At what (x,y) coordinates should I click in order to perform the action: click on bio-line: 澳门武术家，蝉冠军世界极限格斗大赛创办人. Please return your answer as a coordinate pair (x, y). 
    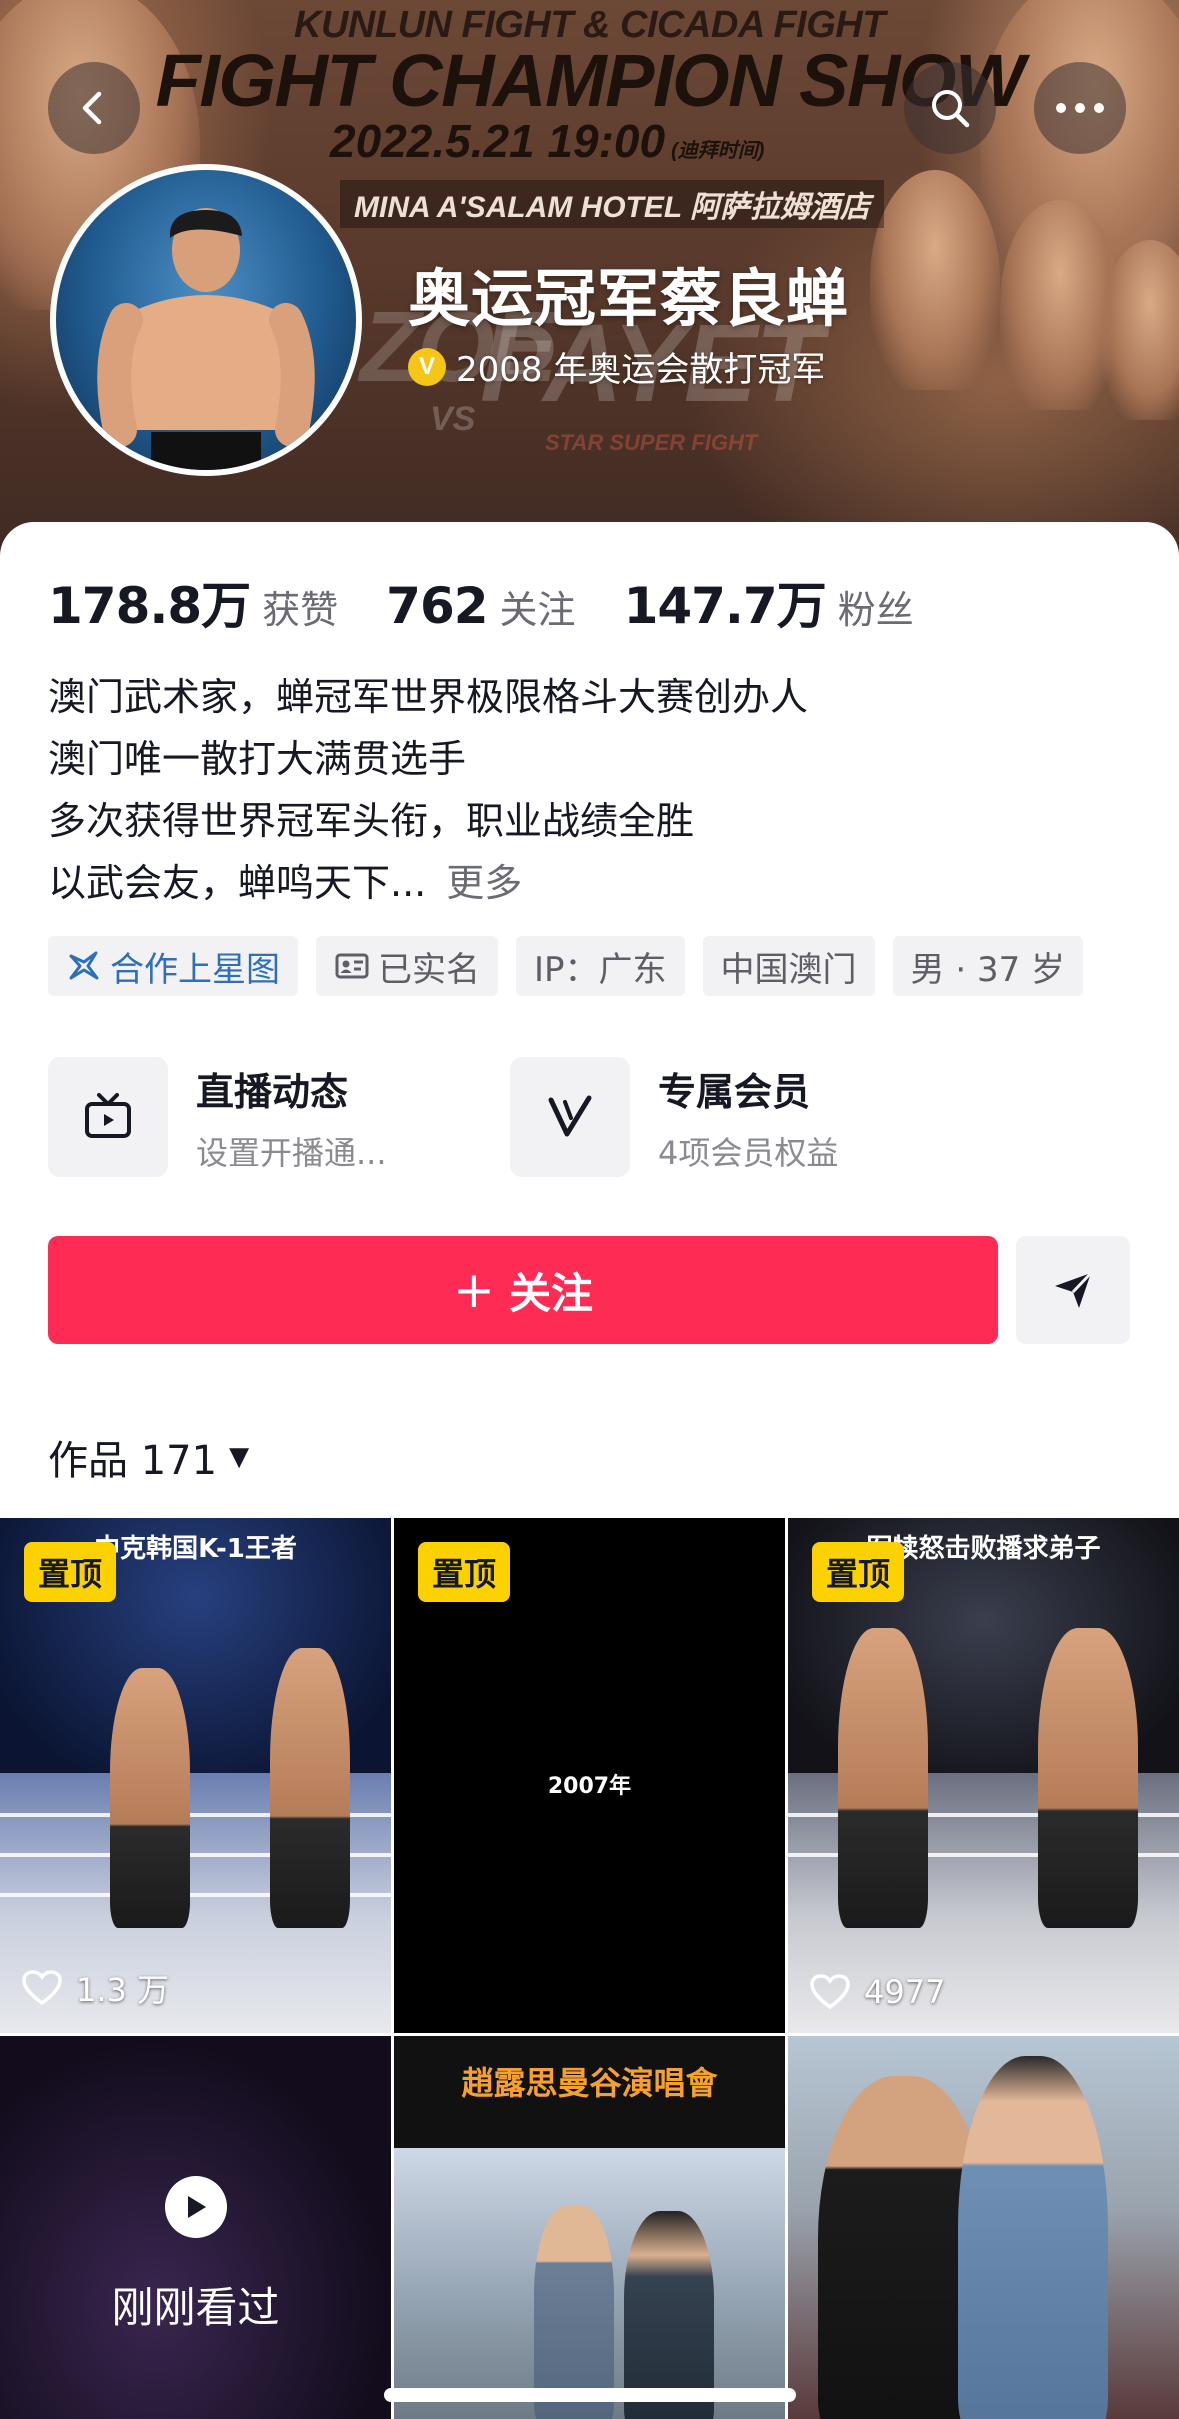
    Looking at the image, I should click on (428, 697).